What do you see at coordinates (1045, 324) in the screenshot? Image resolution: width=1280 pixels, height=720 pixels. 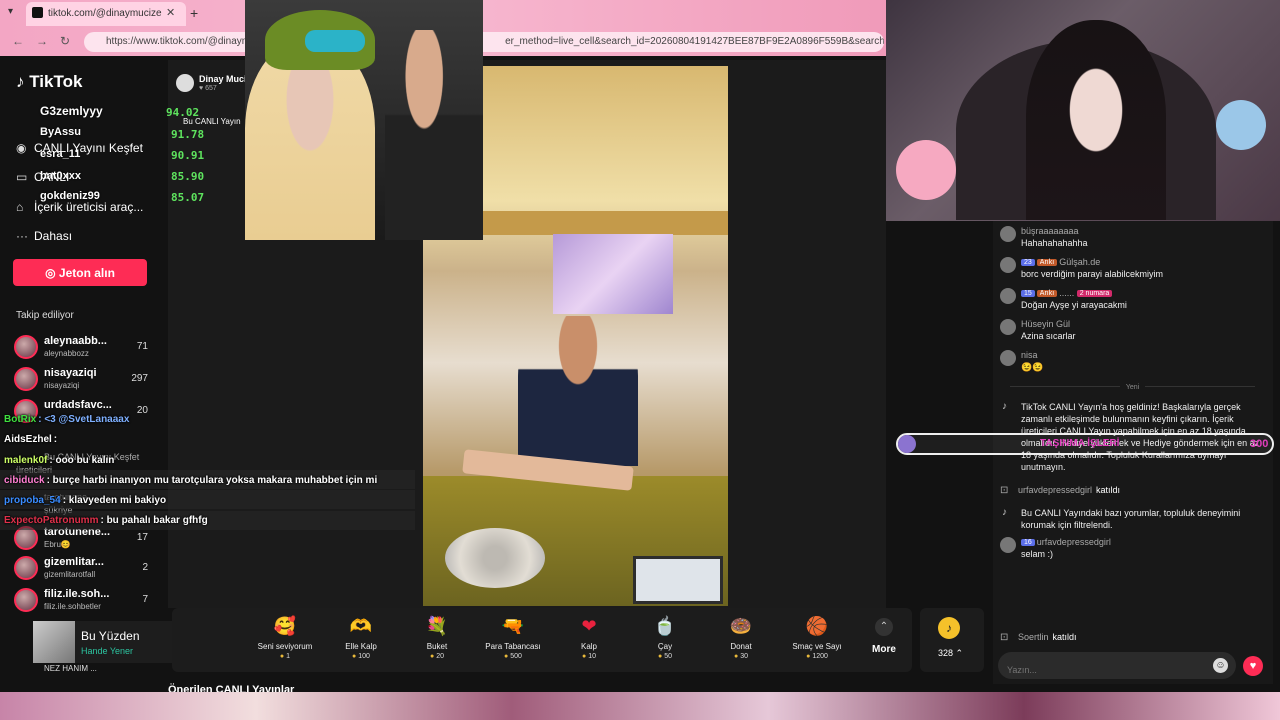 I see `chat-user: Hüseyin Gül` at bounding box center [1045, 324].